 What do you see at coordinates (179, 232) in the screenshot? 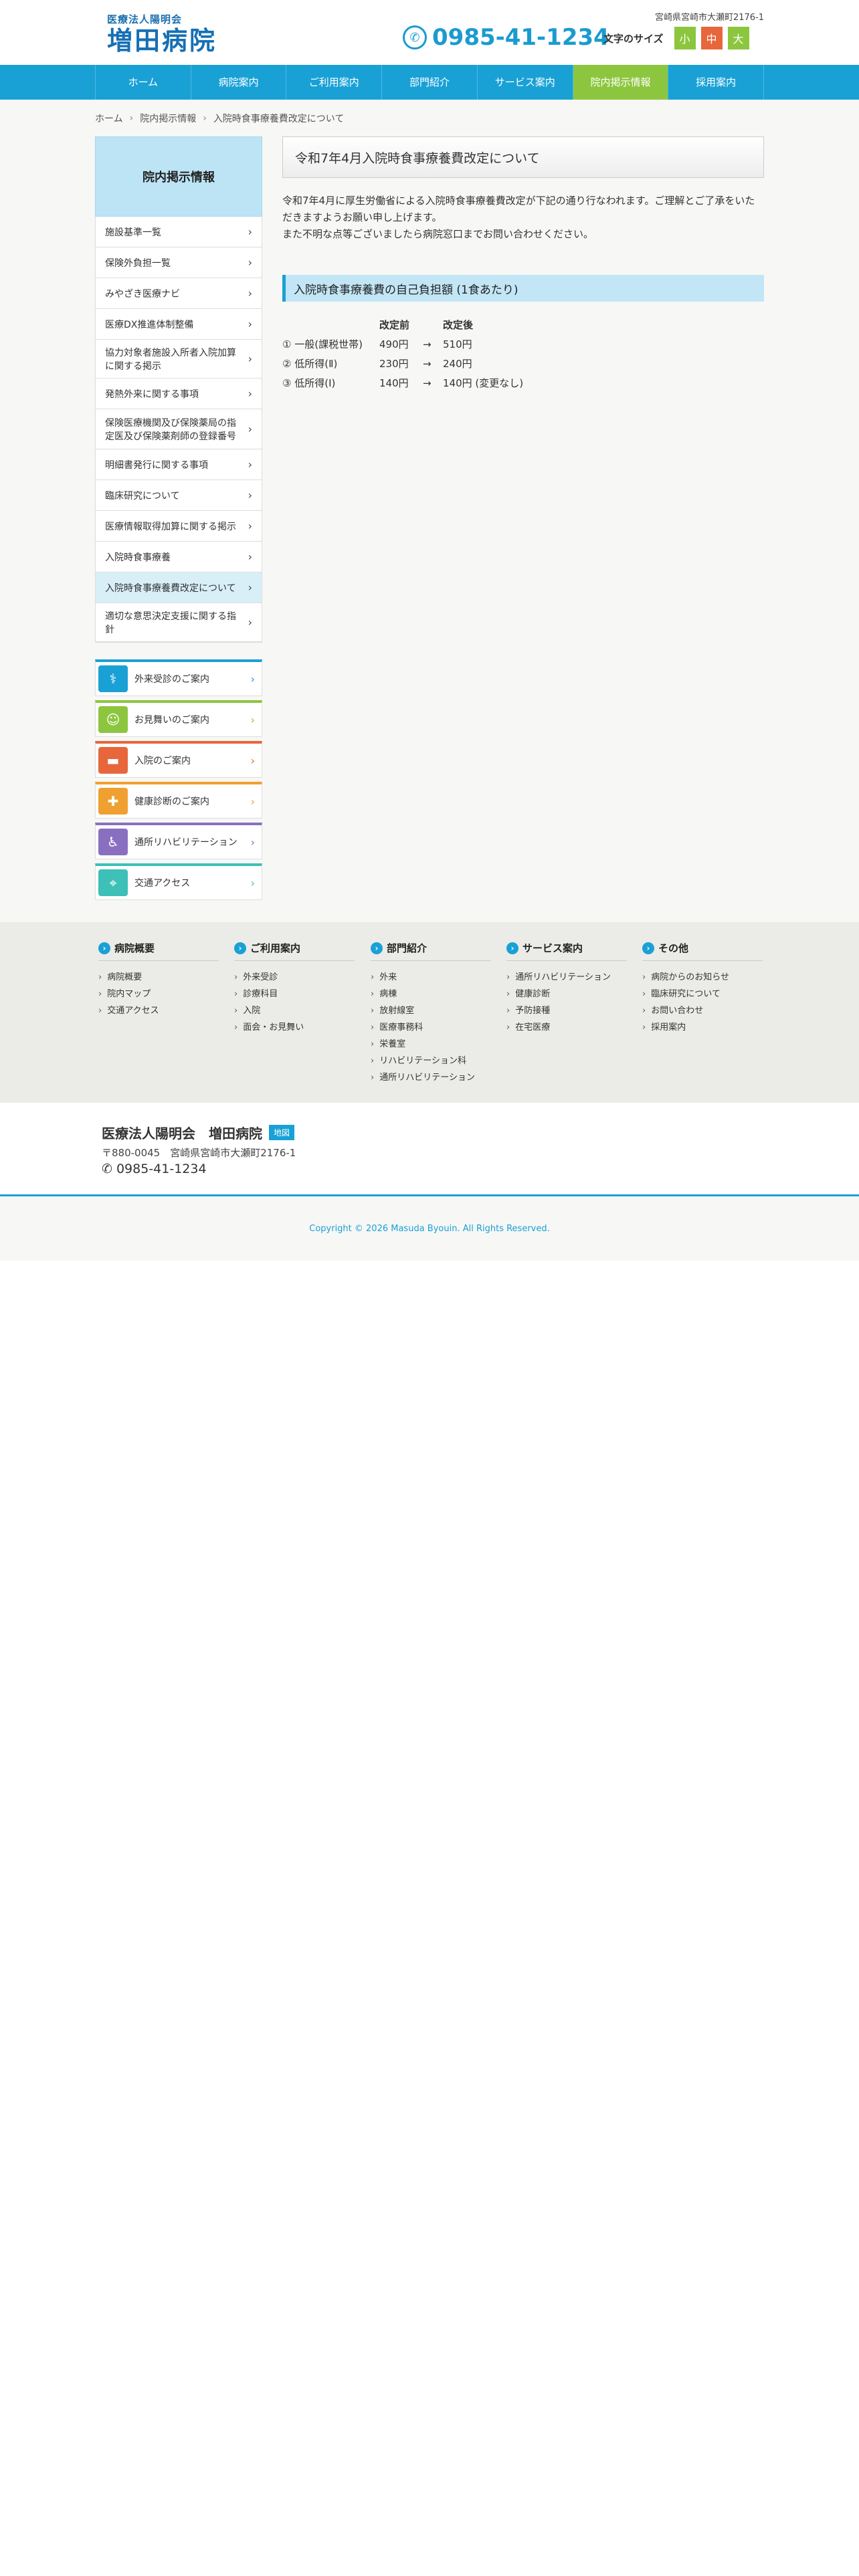
I see `sidebar-item: 施設基準一覧 ›` at bounding box center [179, 232].